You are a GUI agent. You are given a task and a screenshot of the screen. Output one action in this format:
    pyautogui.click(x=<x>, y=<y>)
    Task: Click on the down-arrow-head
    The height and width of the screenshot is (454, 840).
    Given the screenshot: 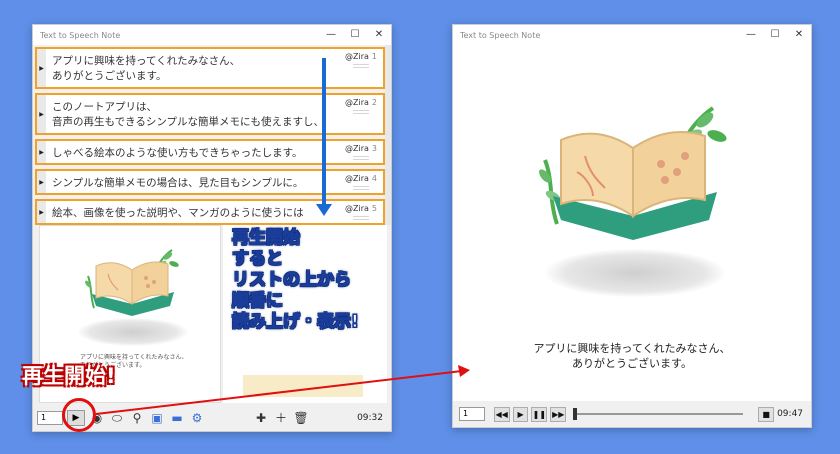 What is the action you would take?
    pyautogui.click(x=324, y=210)
    